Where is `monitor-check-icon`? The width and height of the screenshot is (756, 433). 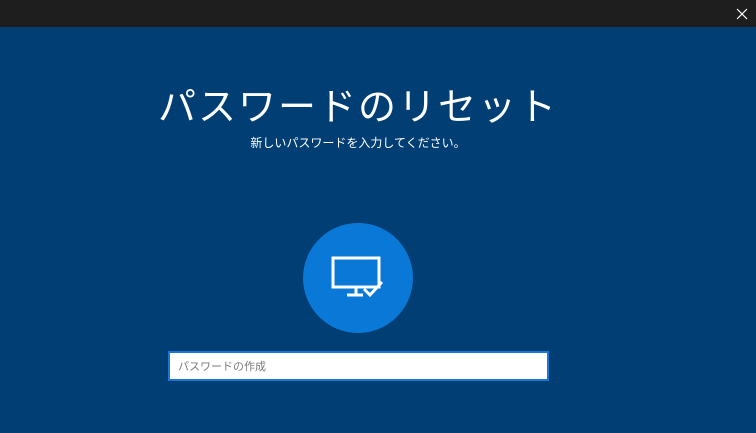 monitor-check-icon is located at coordinates (357, 277).